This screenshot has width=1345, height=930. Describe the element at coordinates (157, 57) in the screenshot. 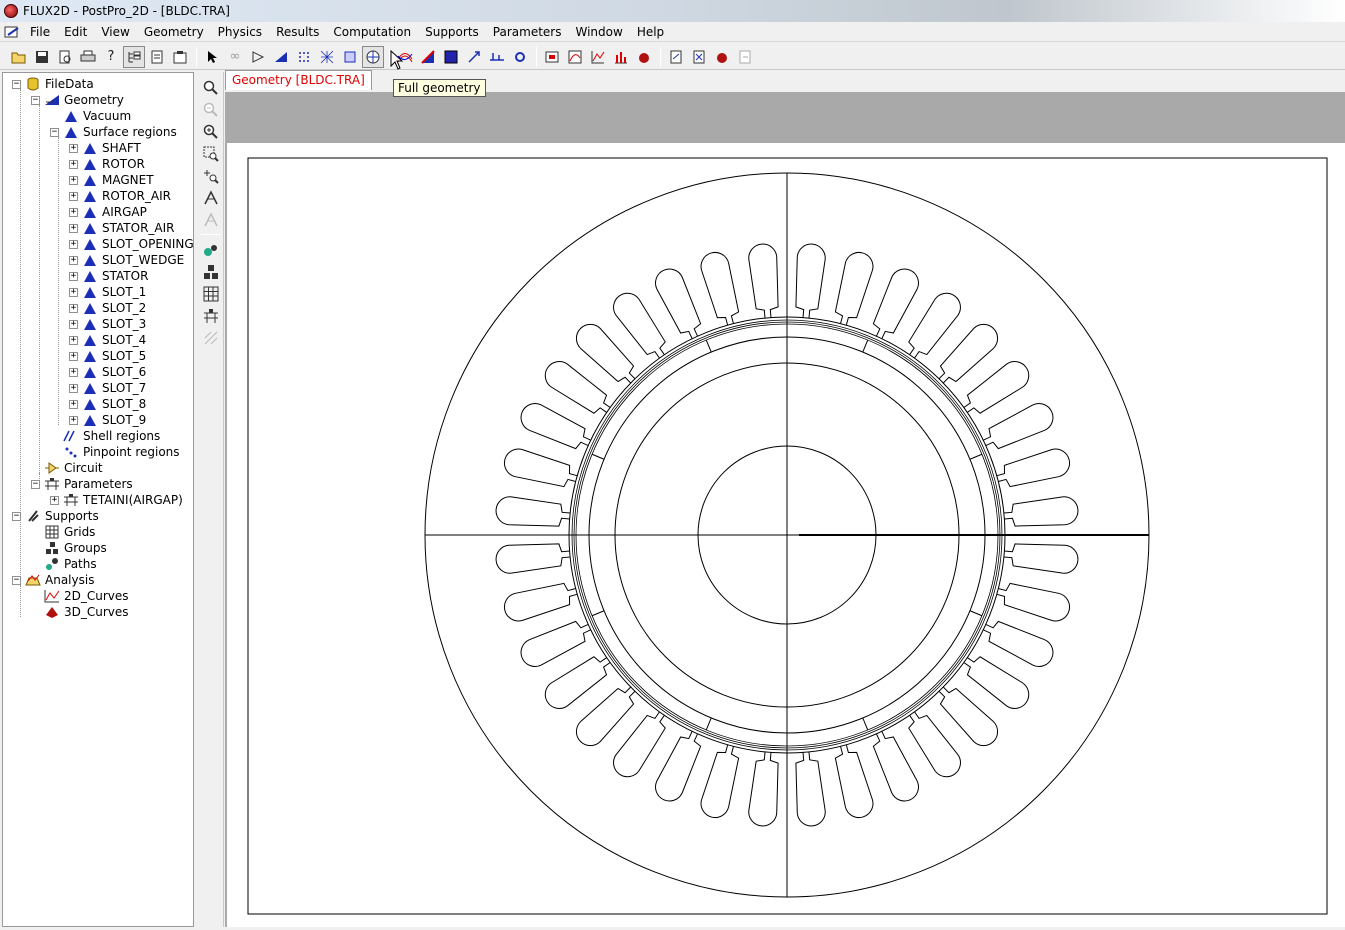

I see `document-icon` at that location.